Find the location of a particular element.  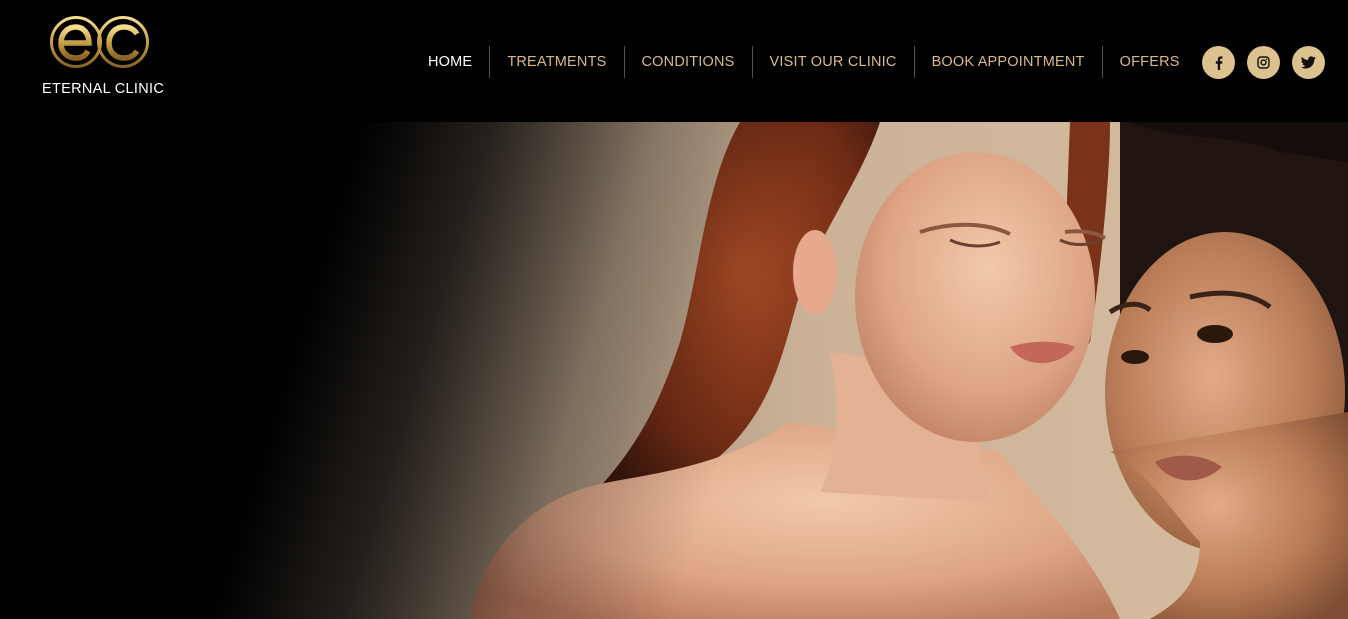

social-links is located at coordinates (1263, 62).